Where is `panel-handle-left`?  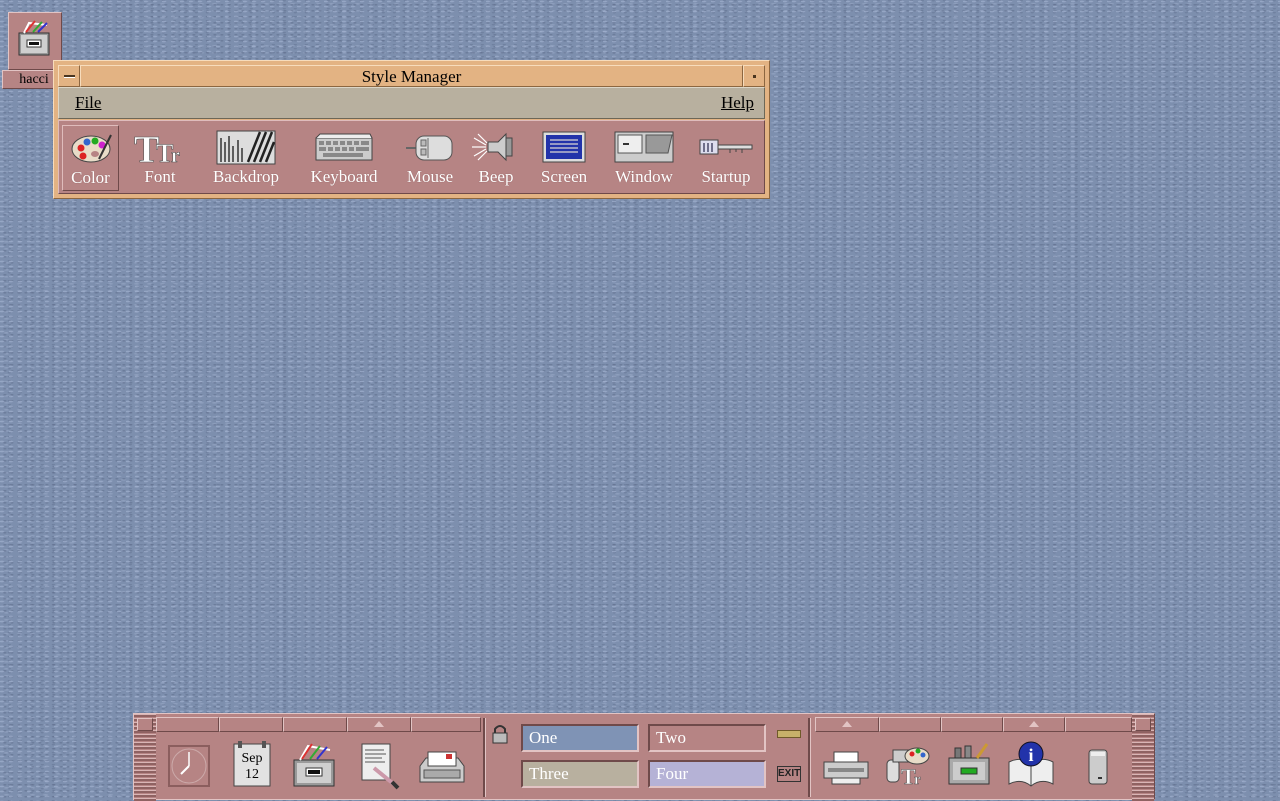 panel-handle-left is located at coordinates (145, 757).